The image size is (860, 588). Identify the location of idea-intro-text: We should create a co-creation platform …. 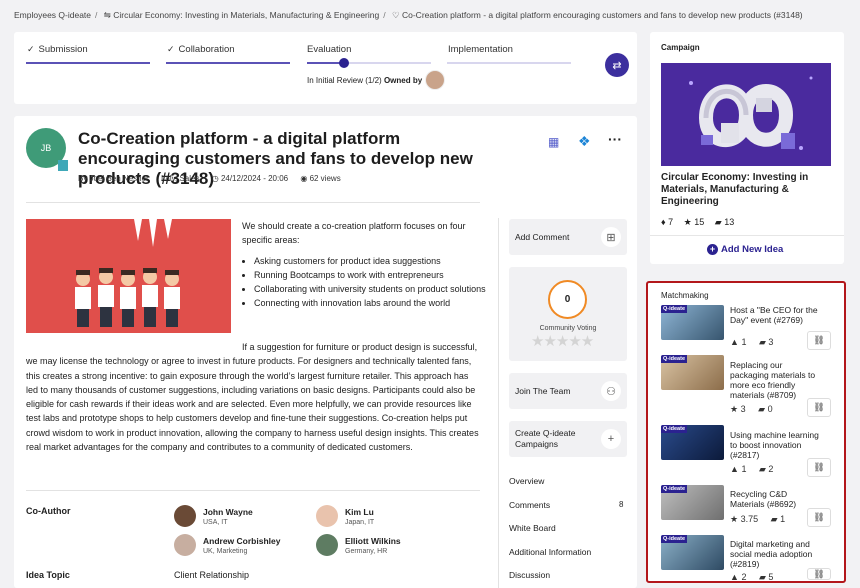
(354, 233).